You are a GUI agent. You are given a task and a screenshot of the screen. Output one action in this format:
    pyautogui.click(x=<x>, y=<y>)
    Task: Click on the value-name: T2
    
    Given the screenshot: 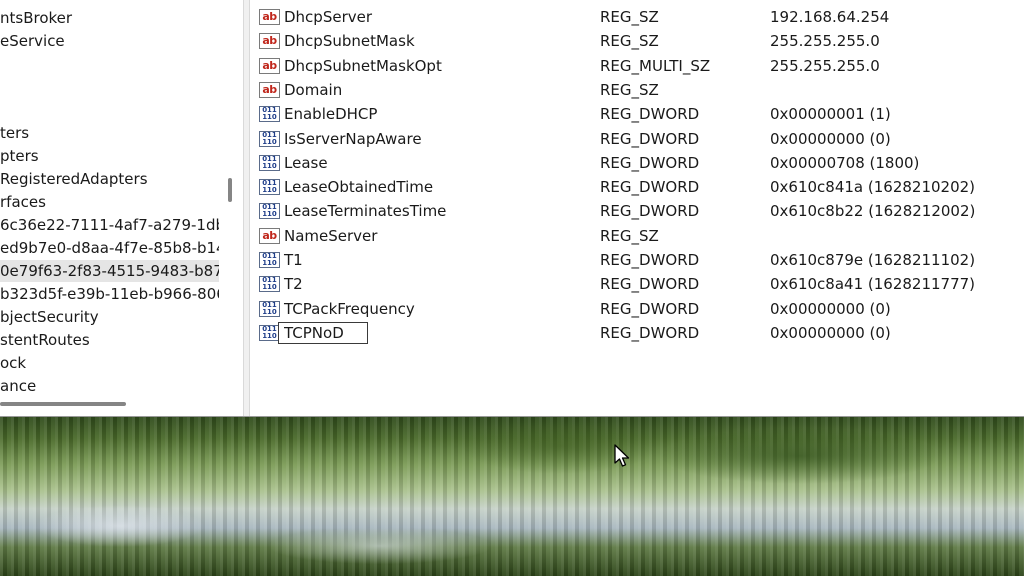 What is the action you would take?
    pyautogui.click(x=293, y=284)
    